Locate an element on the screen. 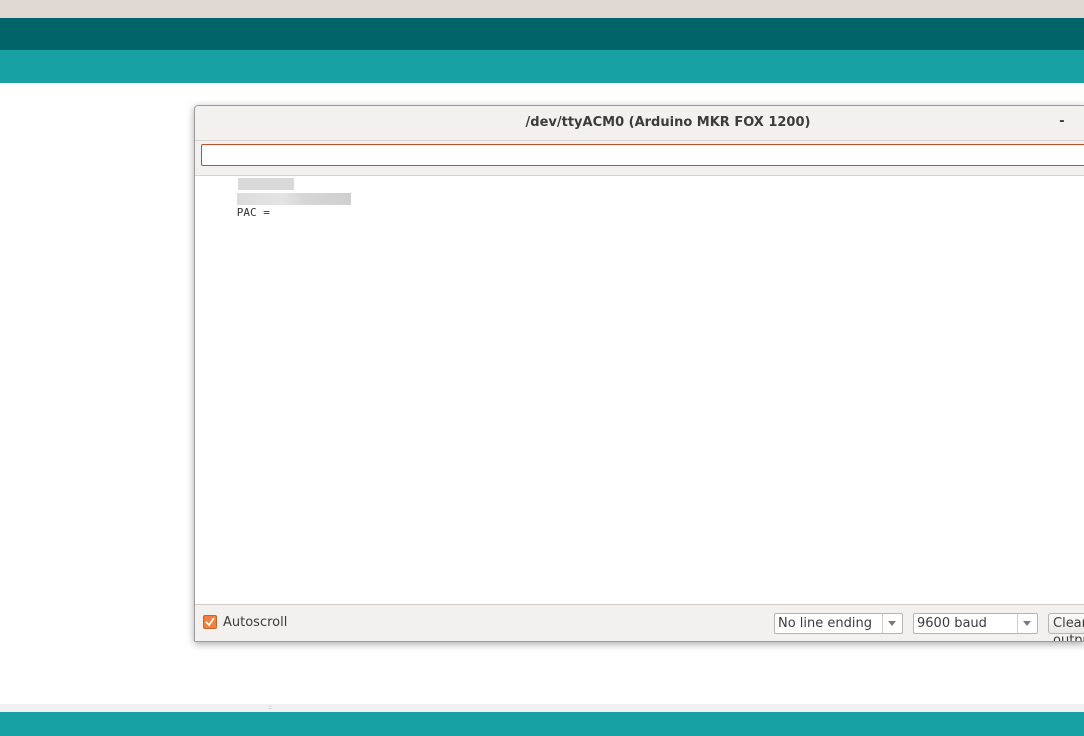  baud-rate-value: 9600 baud is located at coordinates (952, 623).